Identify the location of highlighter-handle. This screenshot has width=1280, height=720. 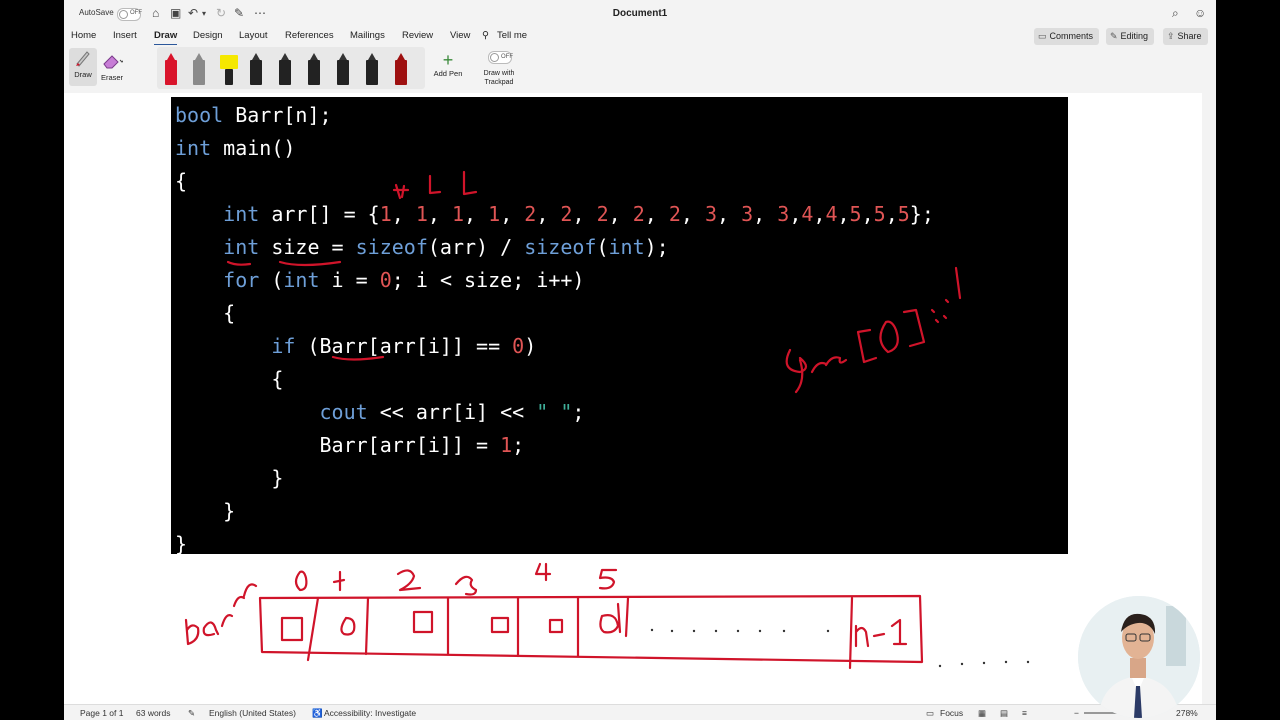
(229, 77).